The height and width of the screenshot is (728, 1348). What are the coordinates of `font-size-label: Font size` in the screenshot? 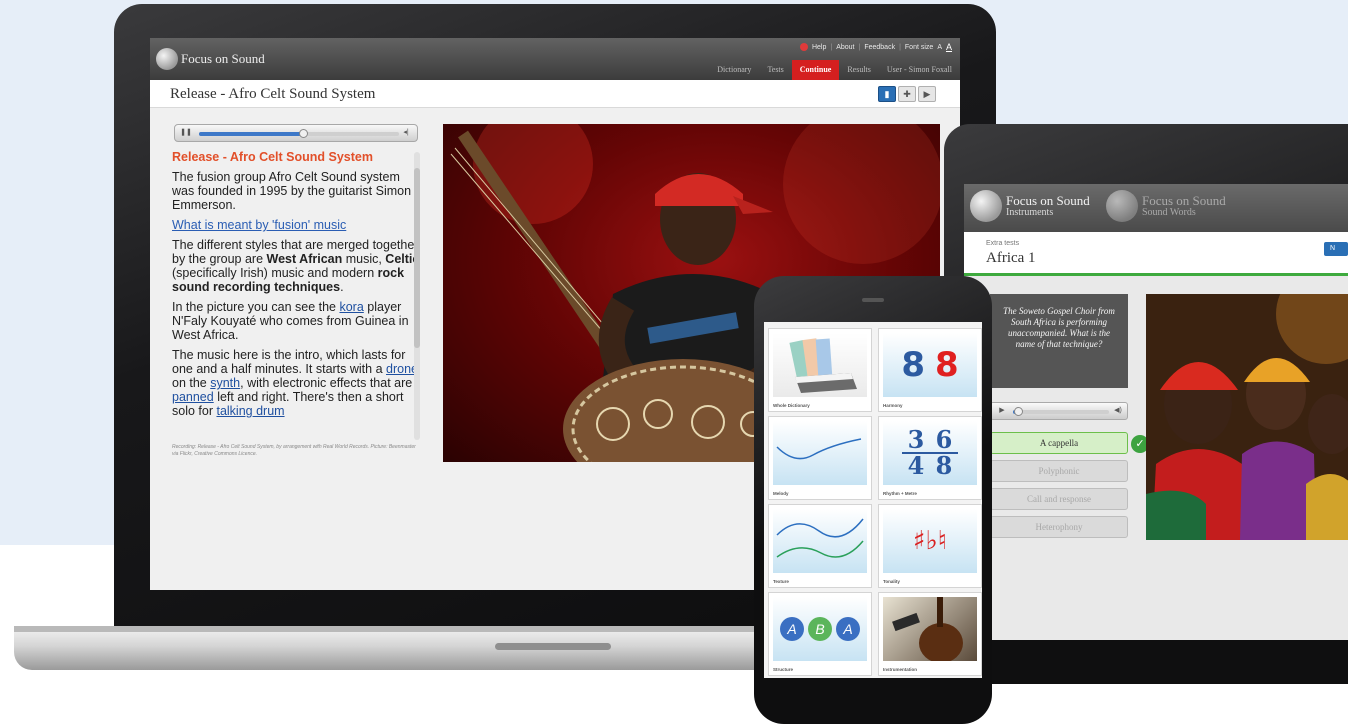 It's located at (919, 47).